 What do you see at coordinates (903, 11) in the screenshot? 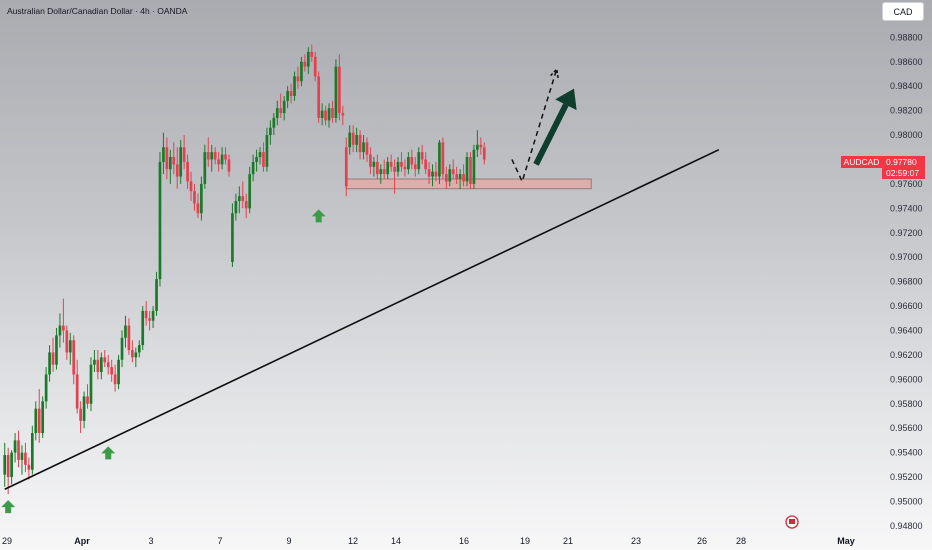
I see `currency-button: CAD` at bounding box center [903, 11].